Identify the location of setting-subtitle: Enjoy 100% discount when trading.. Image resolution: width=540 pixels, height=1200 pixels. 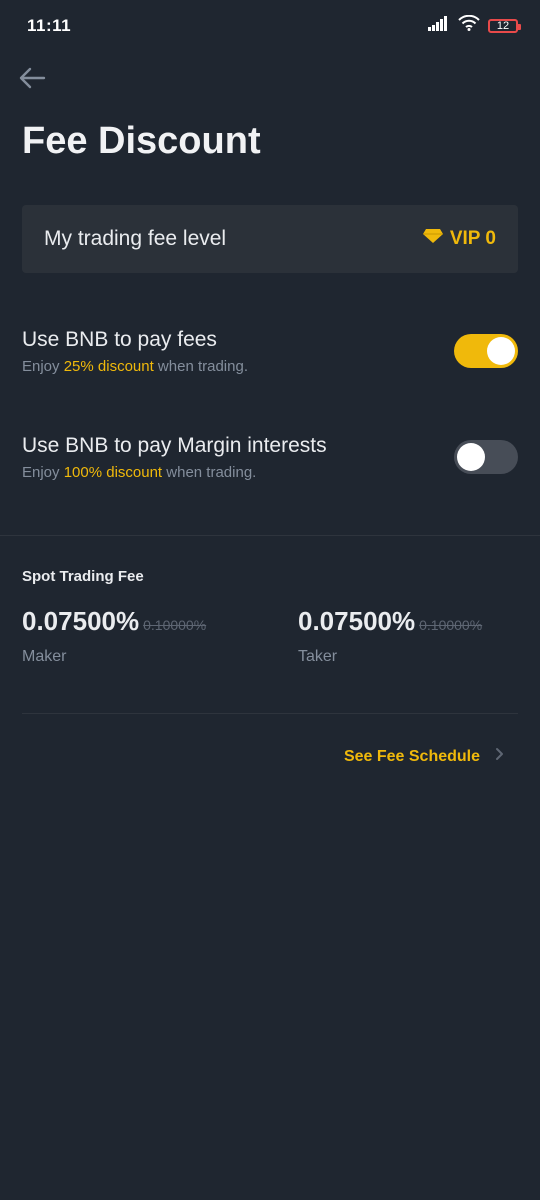
(139, 472).